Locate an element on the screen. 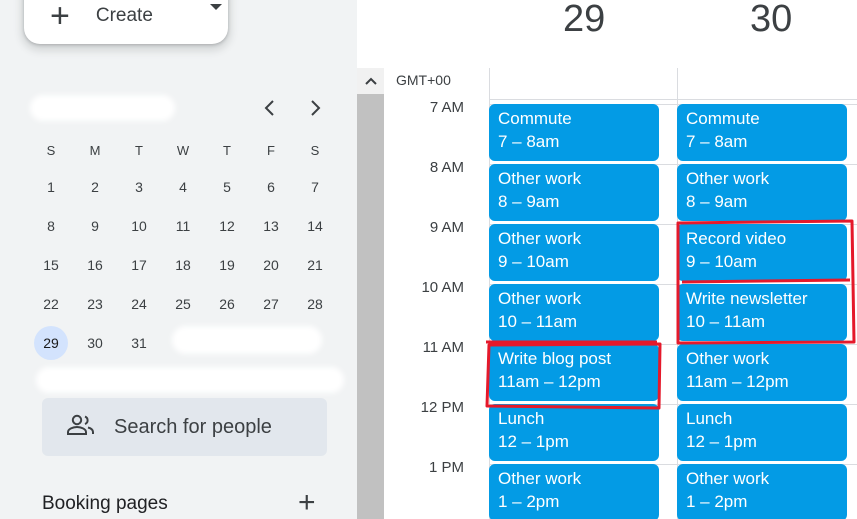 This screenshot has width=857, height=519. event-title: Write blog post is located at coordinates (555, 358).